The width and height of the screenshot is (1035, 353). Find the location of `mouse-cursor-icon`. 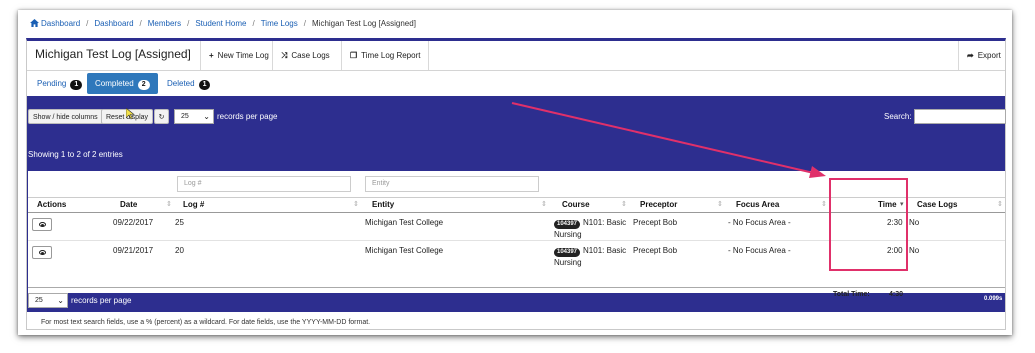

mouse-cursor-icon is located at coordinates (130, 114).